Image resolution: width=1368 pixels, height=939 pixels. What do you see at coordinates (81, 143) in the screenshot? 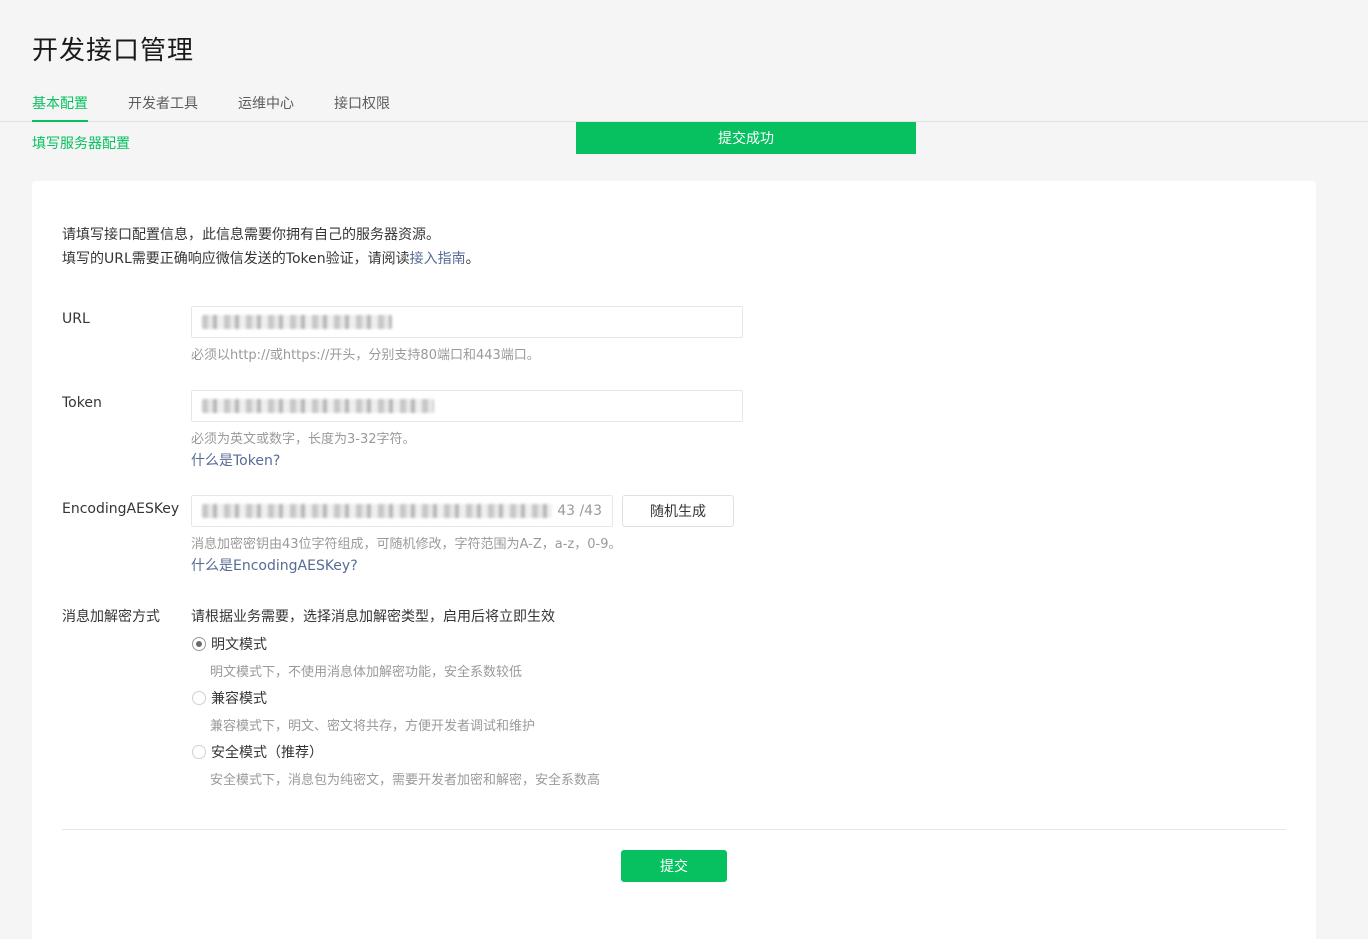
I see `breadcrumb-server-config: 填写服务器配置` at bounding box center [81, 143].